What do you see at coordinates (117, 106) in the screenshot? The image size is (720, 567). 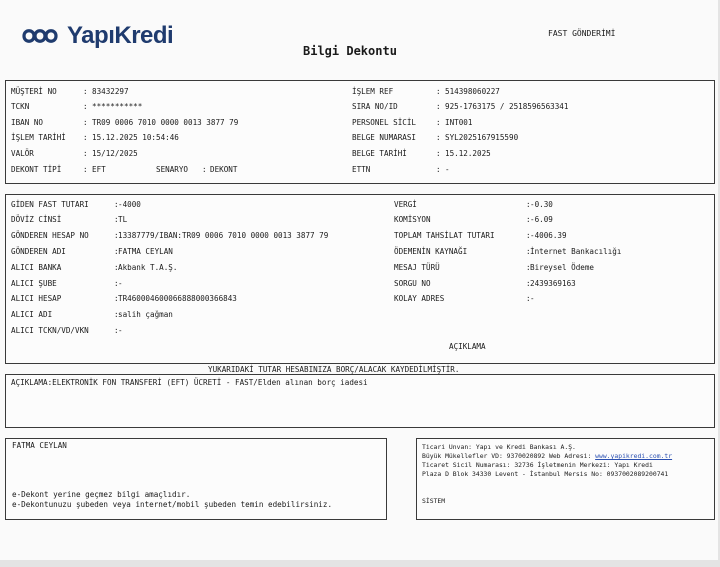 I see `customer-field-value: ***********` at bounding box center [117, 106].